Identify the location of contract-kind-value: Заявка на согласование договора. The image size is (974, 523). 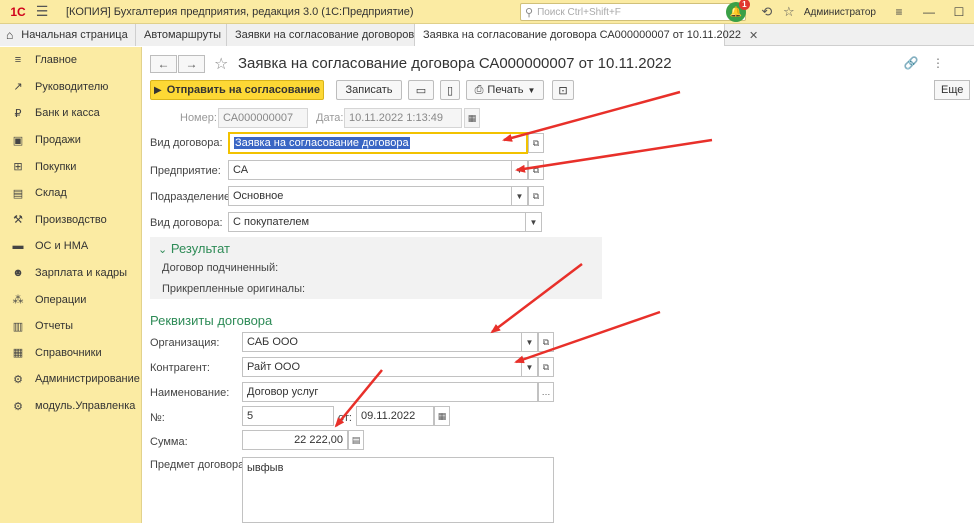
(322, 143).